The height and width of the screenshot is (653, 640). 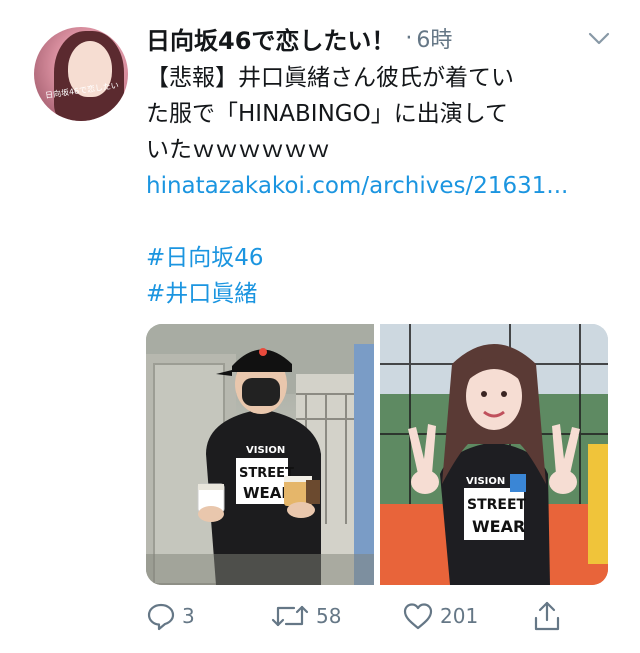 I want to click on timestamp: 6時, so click(x=434, y=38).